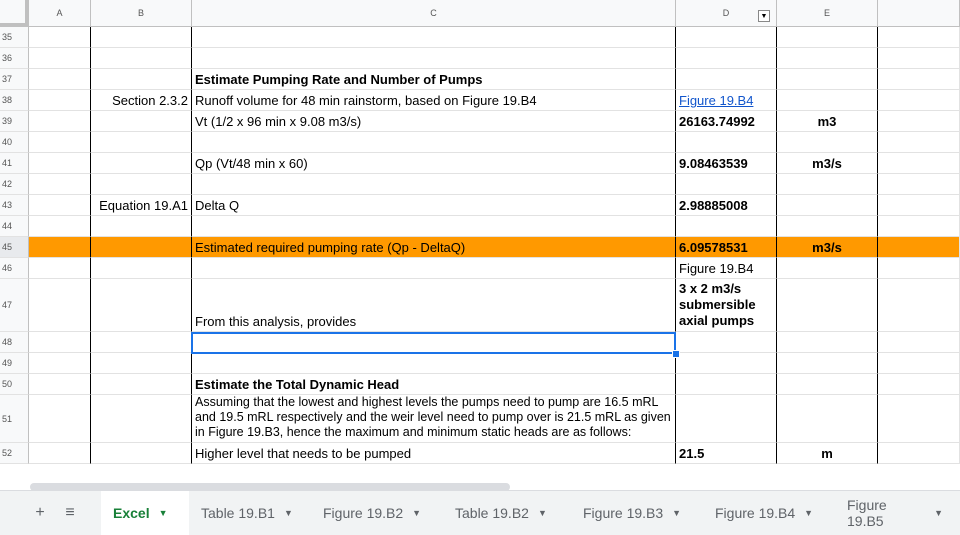 The width and height of the screenshot is (960, 535). I want to click on scrollbar-thumb, so click(270, 486).